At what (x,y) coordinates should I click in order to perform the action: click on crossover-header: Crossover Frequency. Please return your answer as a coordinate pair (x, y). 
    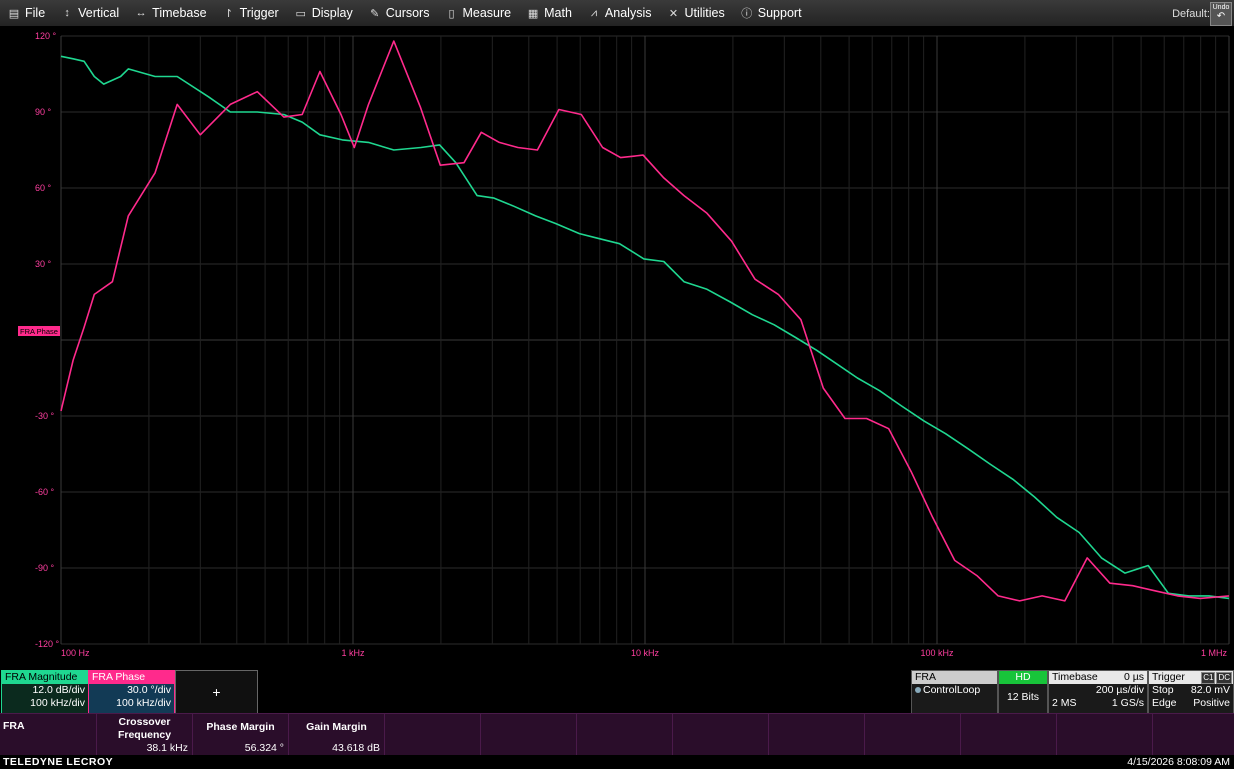
    Looking at the image, I should click on (144, 728).